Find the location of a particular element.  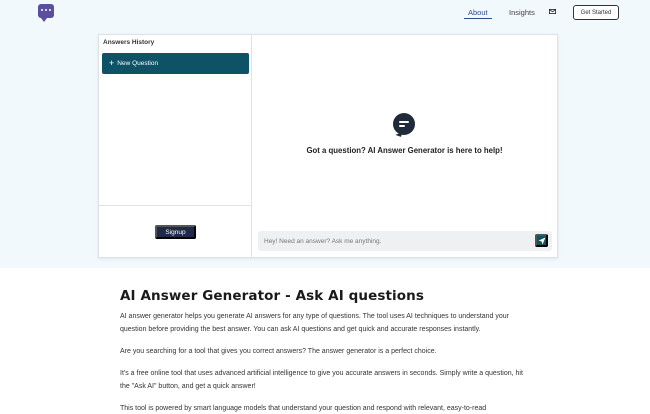

new-question-button: + New Question is located at coordinates (175, 63).